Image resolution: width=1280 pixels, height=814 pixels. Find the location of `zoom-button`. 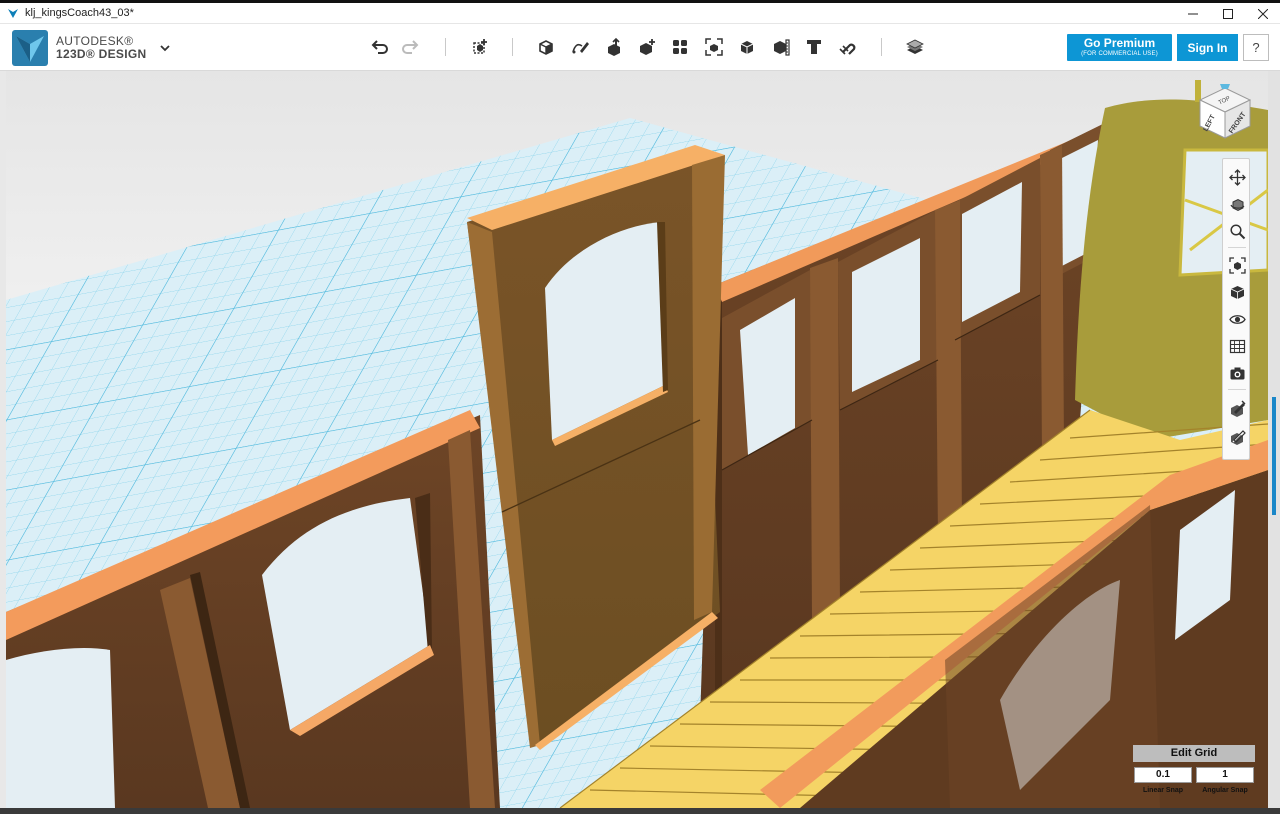

zoom-button is located at coordinates (1237, 231).